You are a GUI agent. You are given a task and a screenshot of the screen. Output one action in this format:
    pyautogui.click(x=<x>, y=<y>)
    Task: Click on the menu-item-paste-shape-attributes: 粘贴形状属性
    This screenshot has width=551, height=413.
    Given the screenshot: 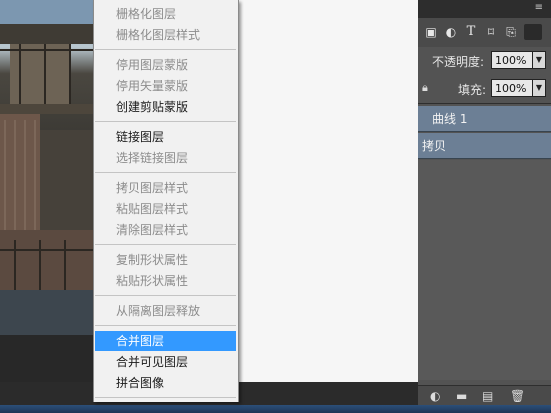 What is the action you would take?
    pyautogui.click(x=165, y=281)
    